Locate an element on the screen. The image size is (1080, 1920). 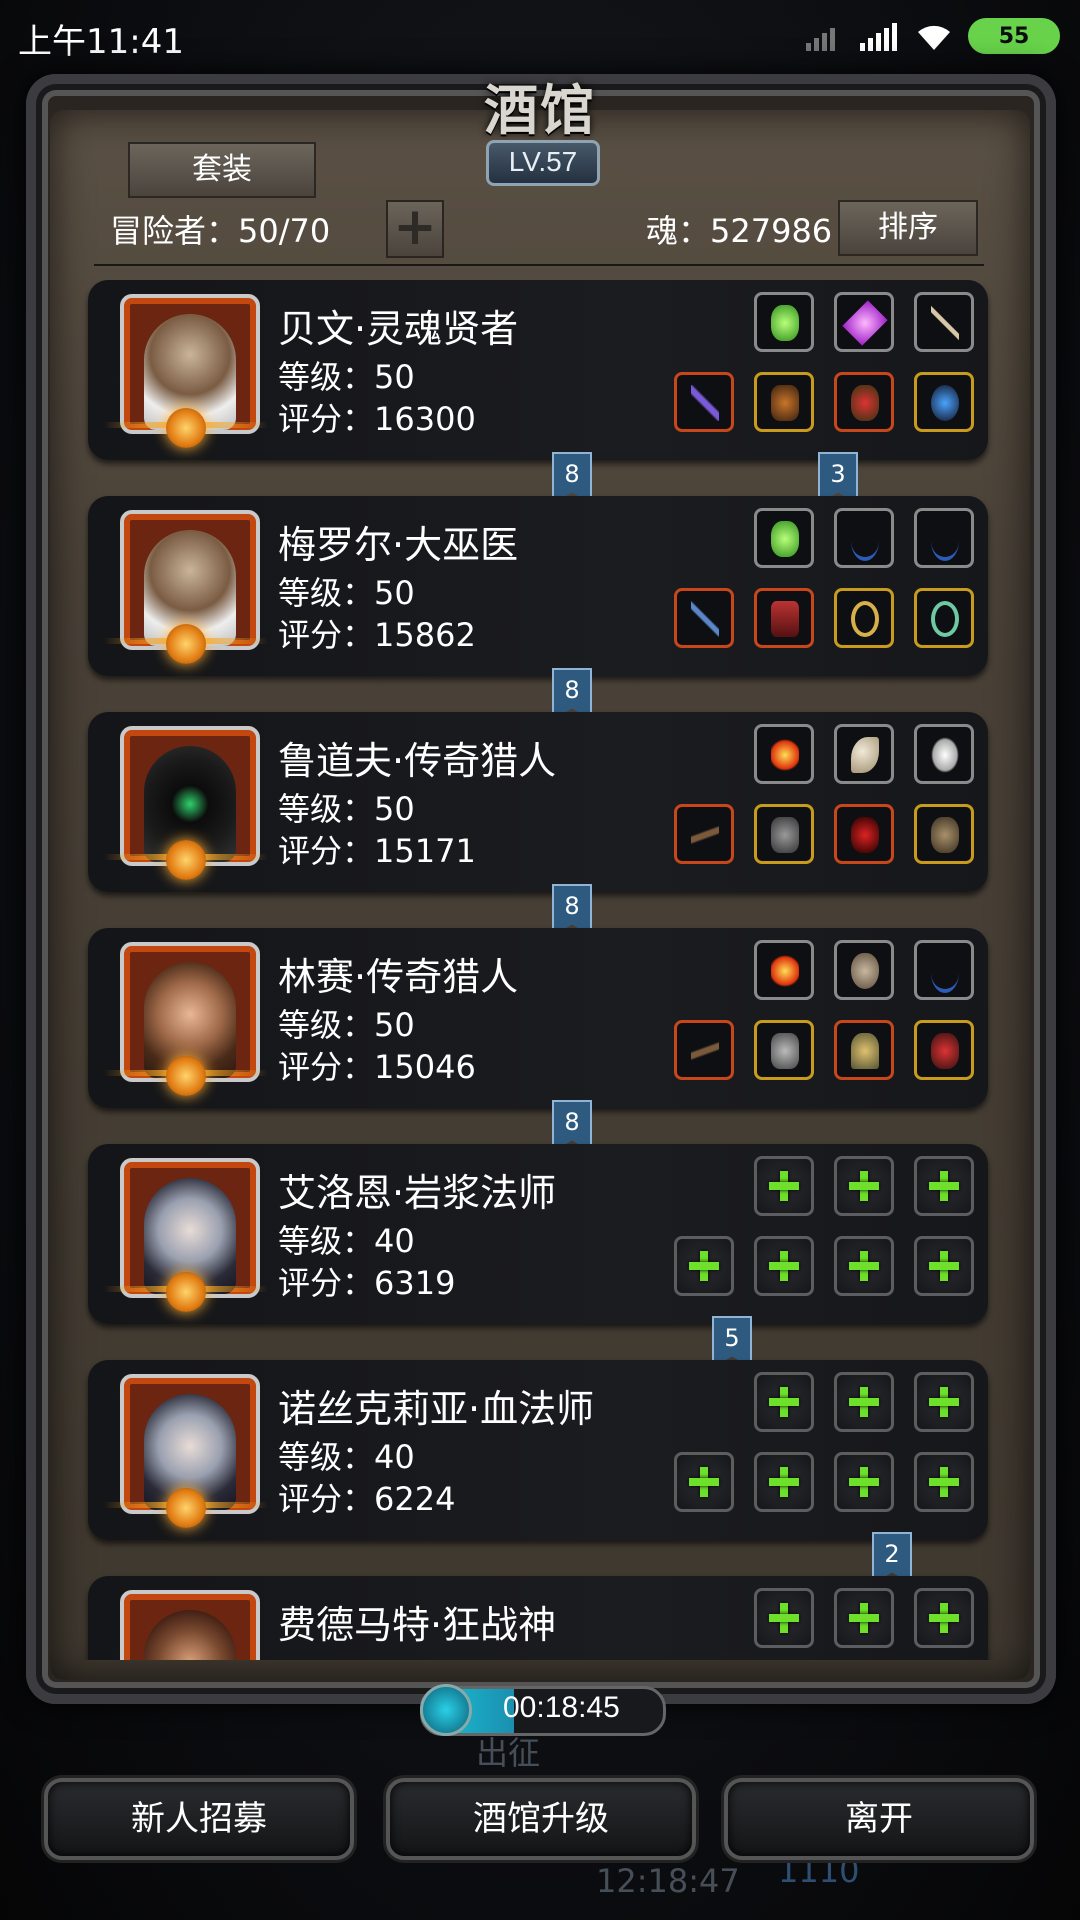
hero-name: 诺丝克莉亚·血法师 is located at coordinates (436, 1409).